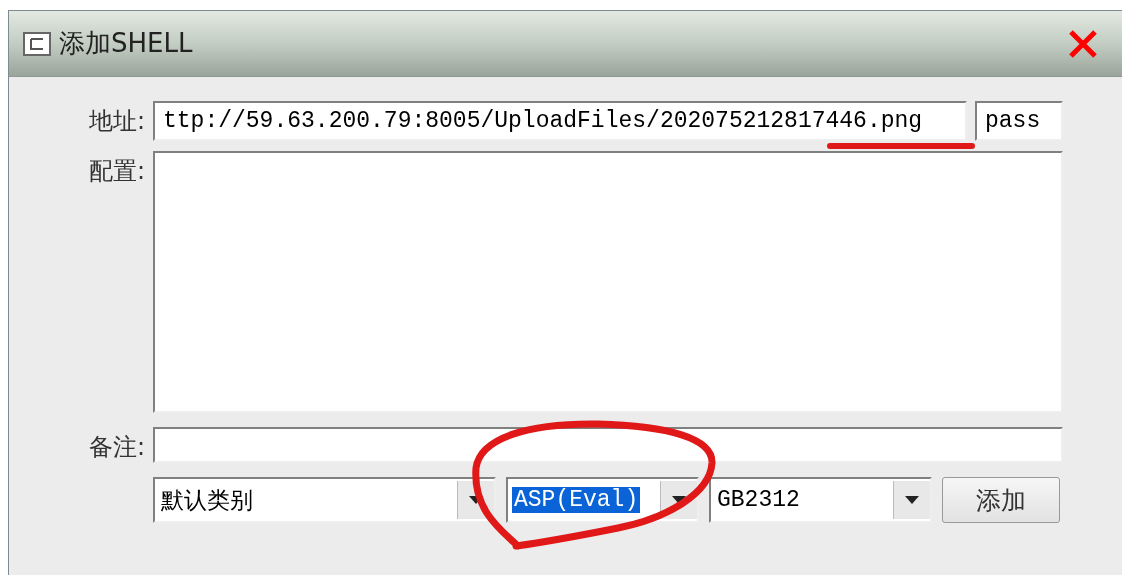 This screenshot has width=1122, height=575. What do you see at coordinates (602, 500) in the screenshot?
I see `dropdown: ASP(Eval)` at bounding box center [602, 500].